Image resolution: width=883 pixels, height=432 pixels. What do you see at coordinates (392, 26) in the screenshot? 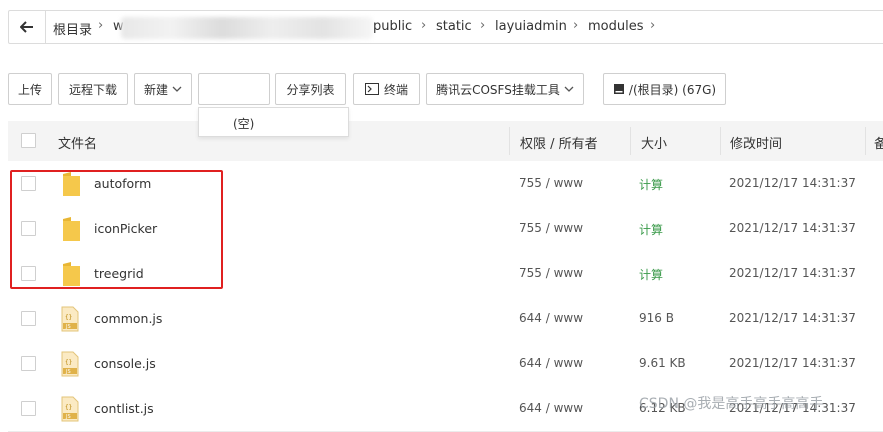
I see `breadcrumb-public: public` at bounding box center [392, 26].